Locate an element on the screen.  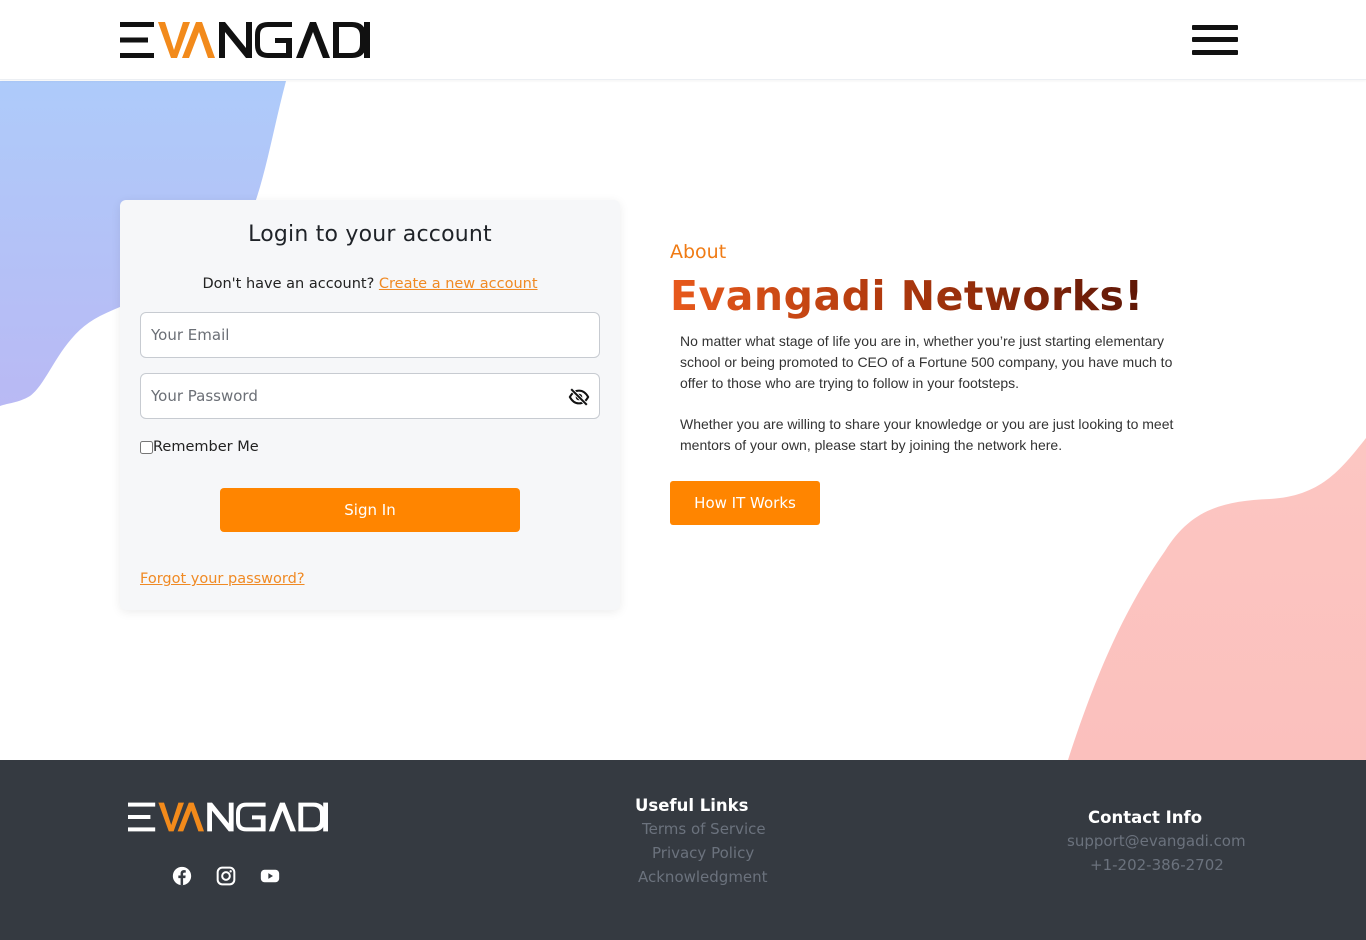
contact-phone-link: +1-202-386-2702 is located at coordinates (1157, 865).